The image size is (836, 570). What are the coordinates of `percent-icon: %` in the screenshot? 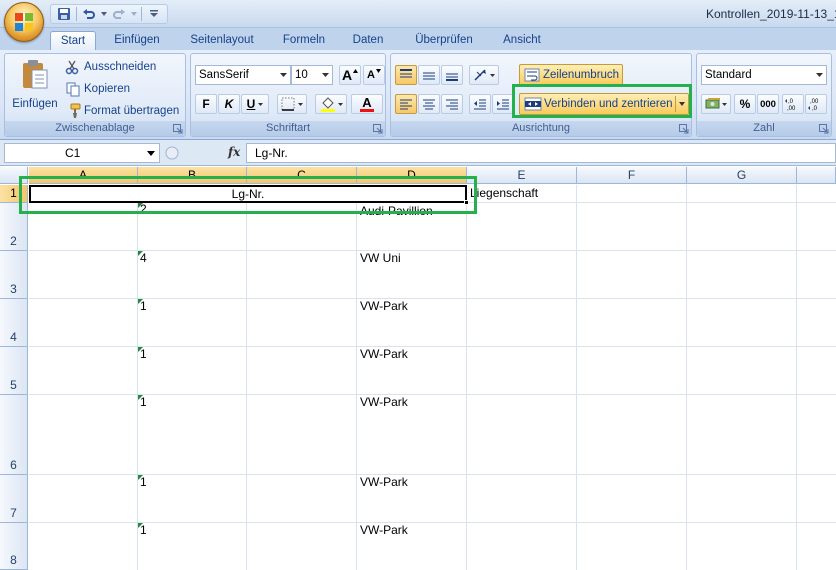 It's located at (745, 104).